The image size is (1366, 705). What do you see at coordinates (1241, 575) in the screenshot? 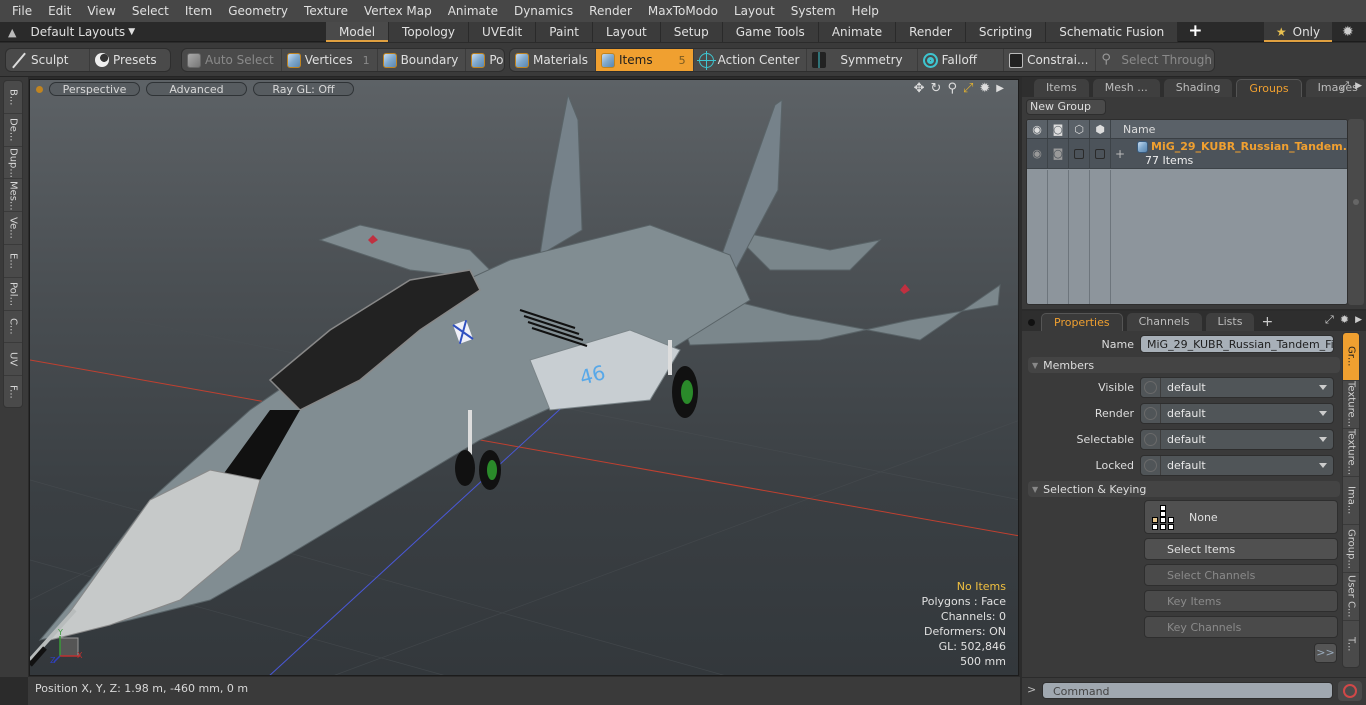
I see `select-channels-button: Select Channels` at bounding box center [1241, 575].